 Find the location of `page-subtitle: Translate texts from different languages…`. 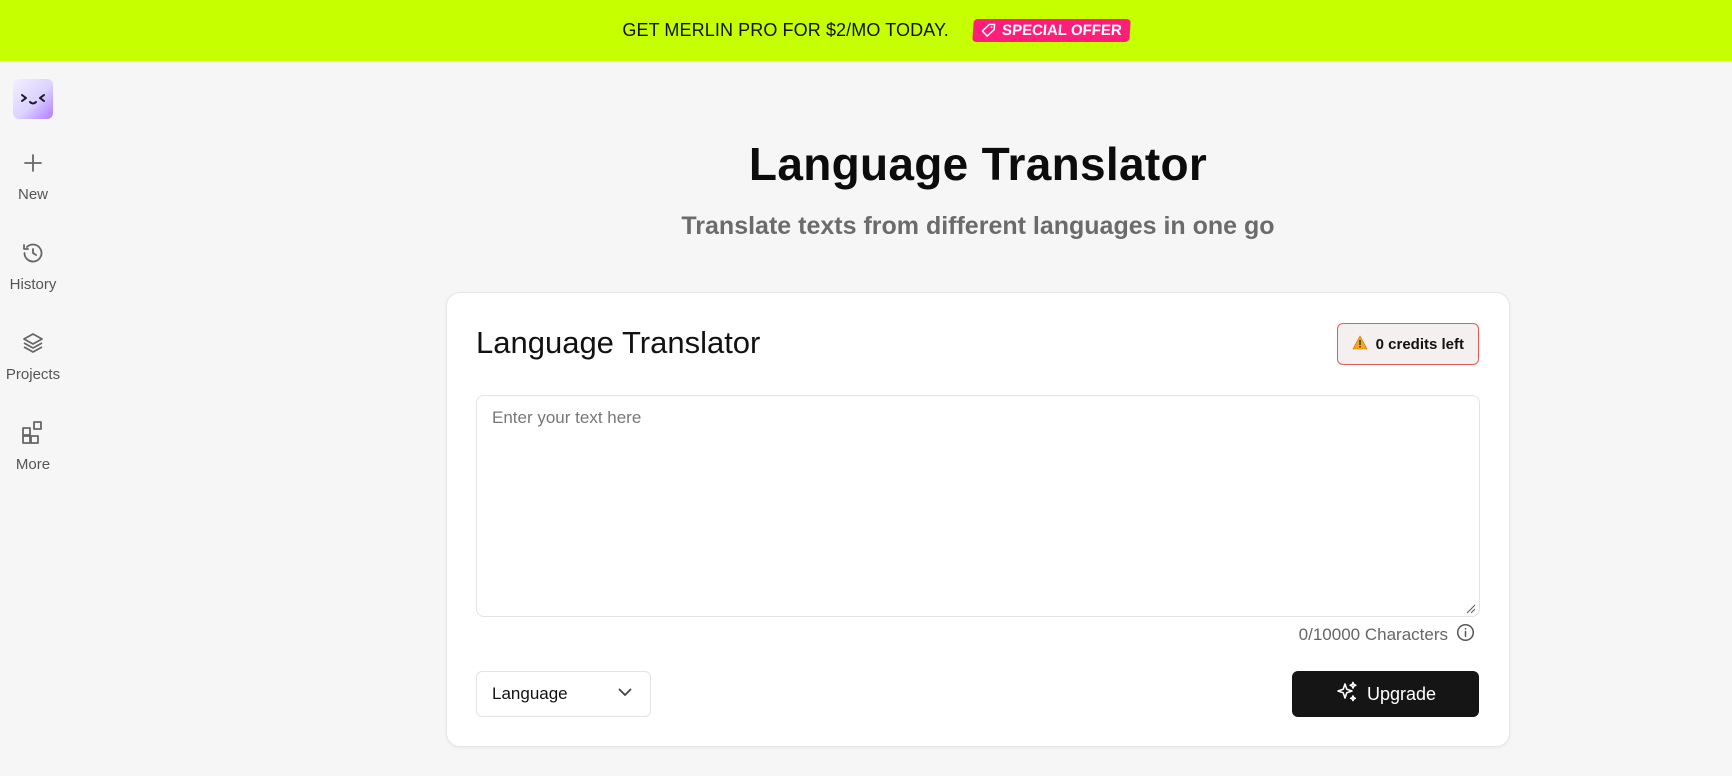

page-subtitle: Translate texts from different languages… is located at coordinates (978, 226).